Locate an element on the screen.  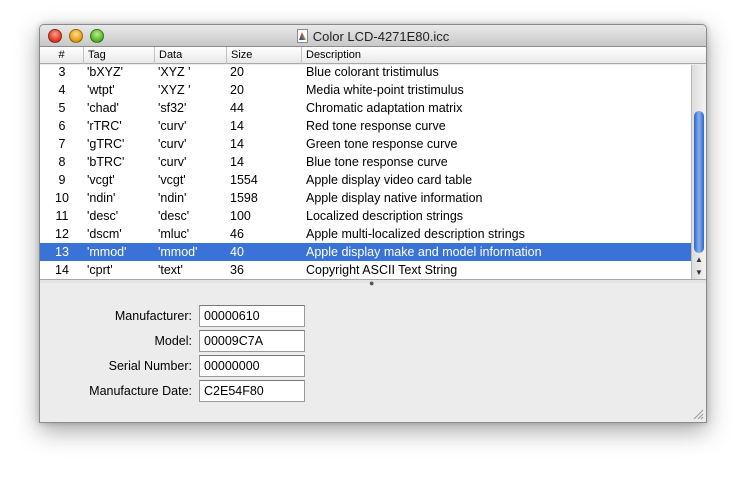
row-data: 'sf32' is located at coordinates (172, 108).